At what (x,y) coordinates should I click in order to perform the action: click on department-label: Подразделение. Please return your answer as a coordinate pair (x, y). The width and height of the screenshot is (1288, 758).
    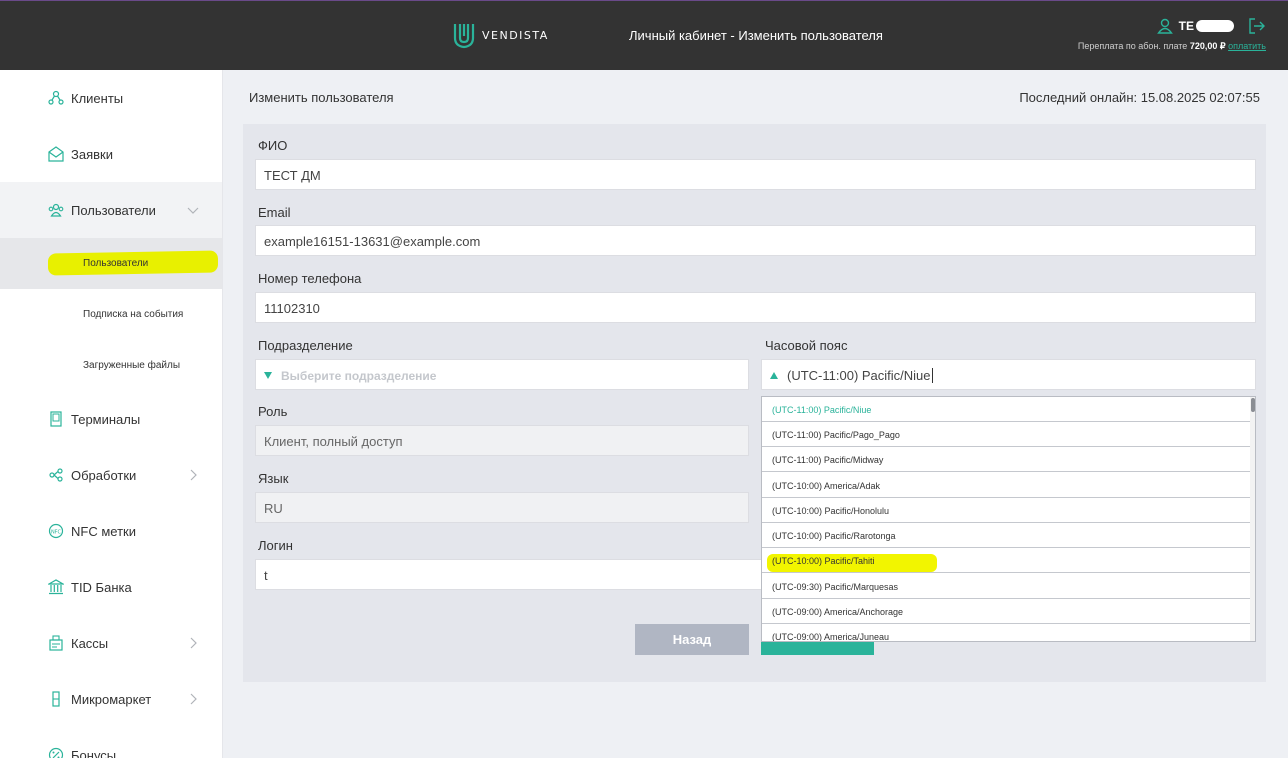
    Looking at the image, I should click on (305, 345).